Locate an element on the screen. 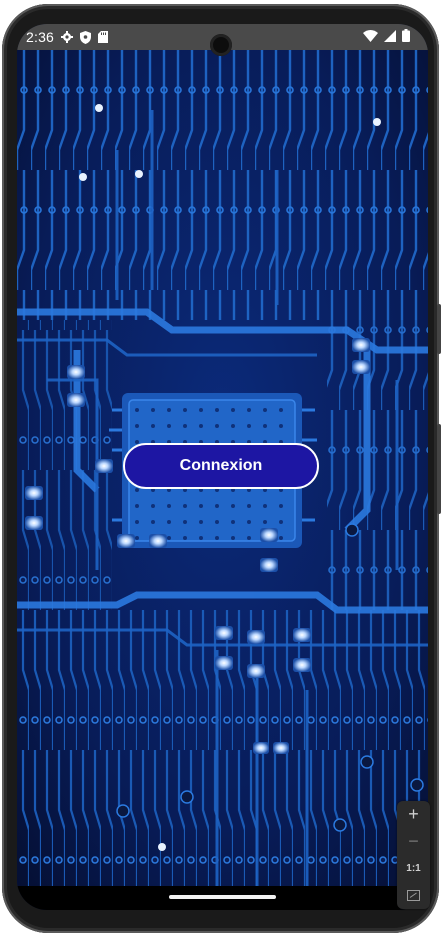 Image resolution: width=441 pixels, height=937 pixels. zoom-in-button: + is located at coordinates (413, 814).